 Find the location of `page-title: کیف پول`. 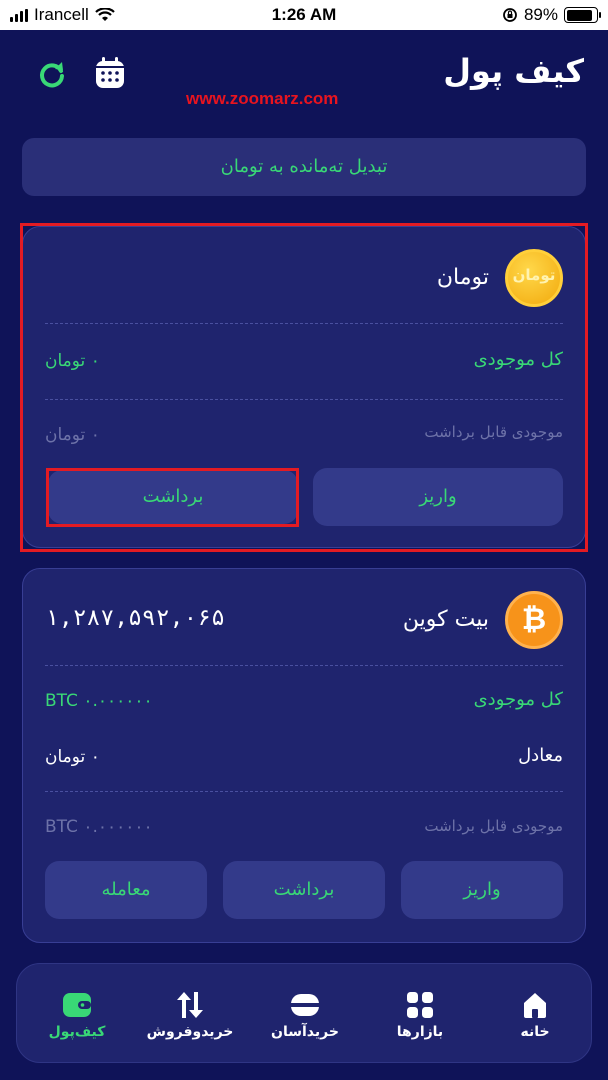

page-title: کیف پول is located at coordinates (513, 71).